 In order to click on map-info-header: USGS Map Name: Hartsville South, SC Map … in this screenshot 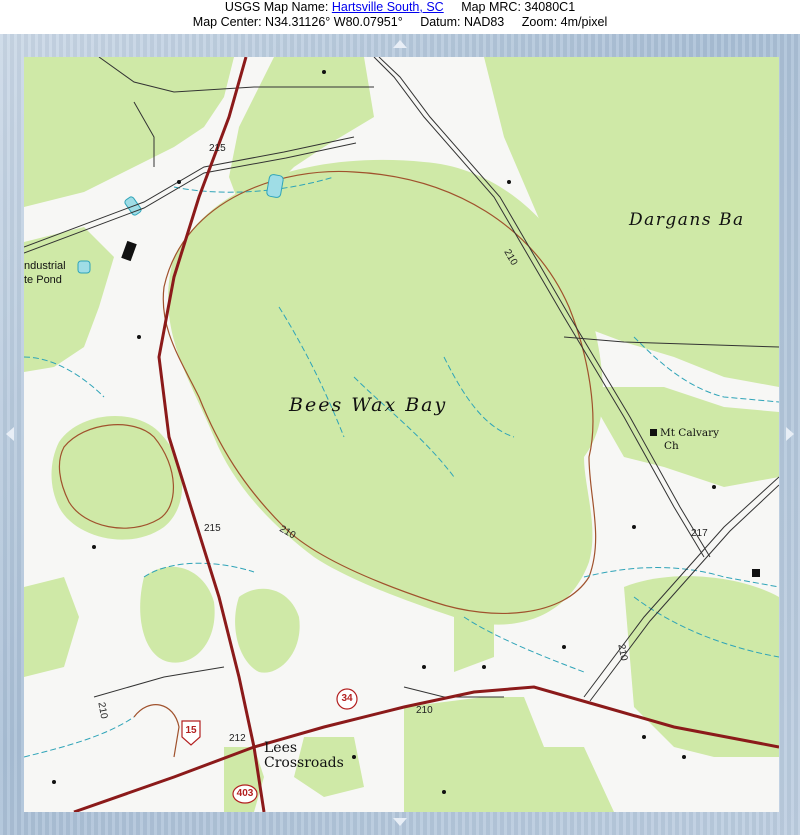, I will do `click(400, 17)`.